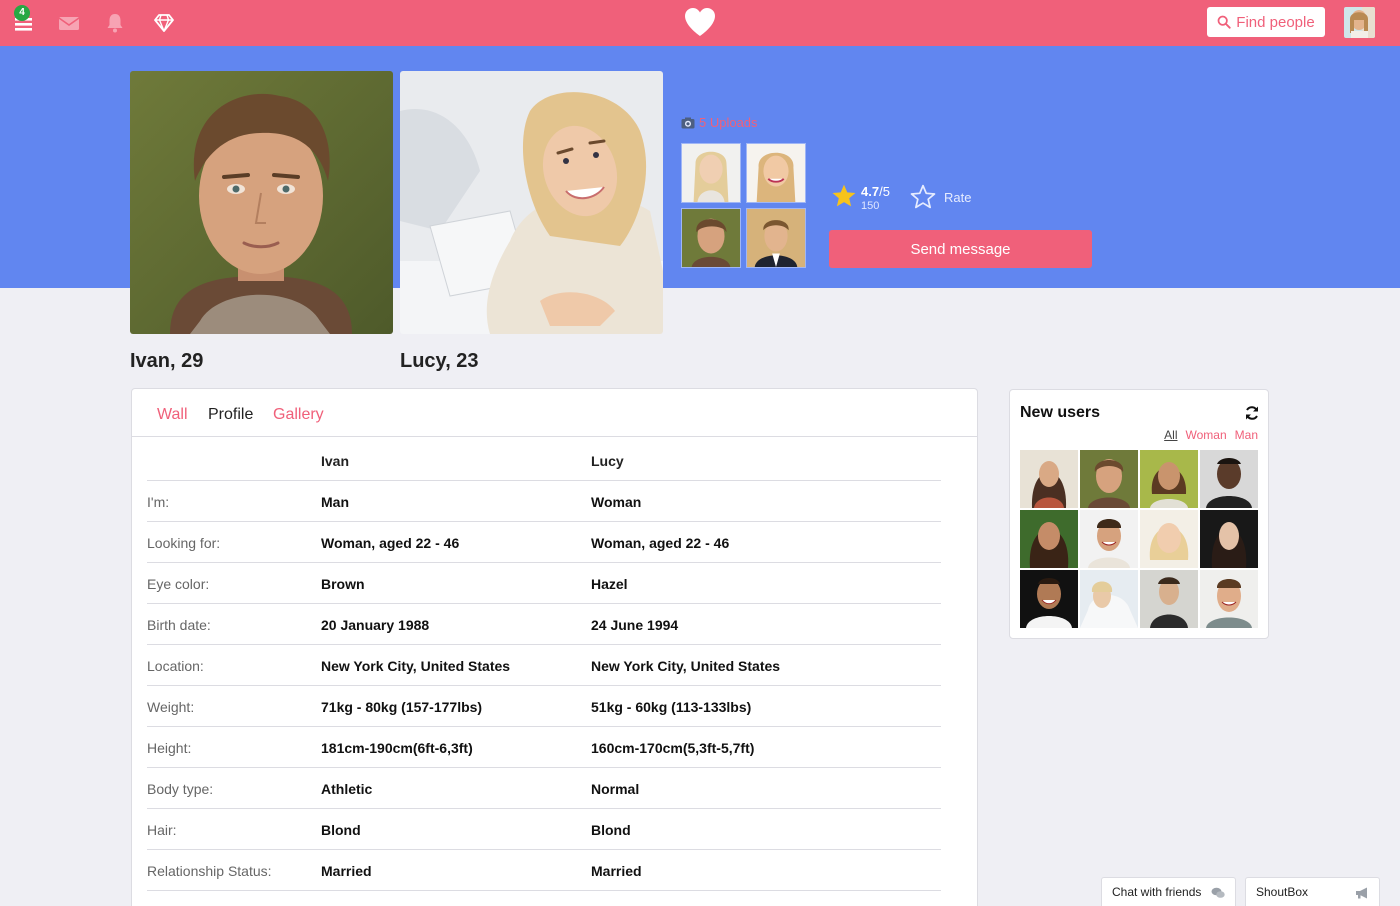 The height and width of the screenshot is (906, 1400). Describe the element at coordinates (234, 463) in the screenshot. I see `table-header` at that location.